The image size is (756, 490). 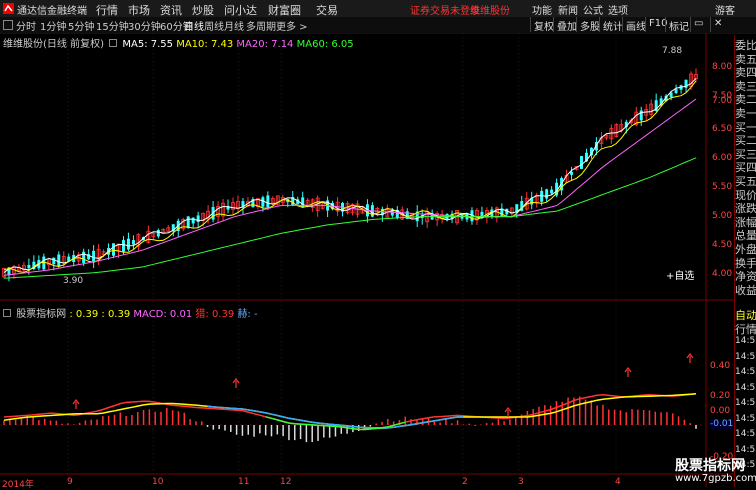 What do you see at coordinates (240, 10) in the screenshot?
I see `menu-ask: 问小达` at bounding box center [240, 10].